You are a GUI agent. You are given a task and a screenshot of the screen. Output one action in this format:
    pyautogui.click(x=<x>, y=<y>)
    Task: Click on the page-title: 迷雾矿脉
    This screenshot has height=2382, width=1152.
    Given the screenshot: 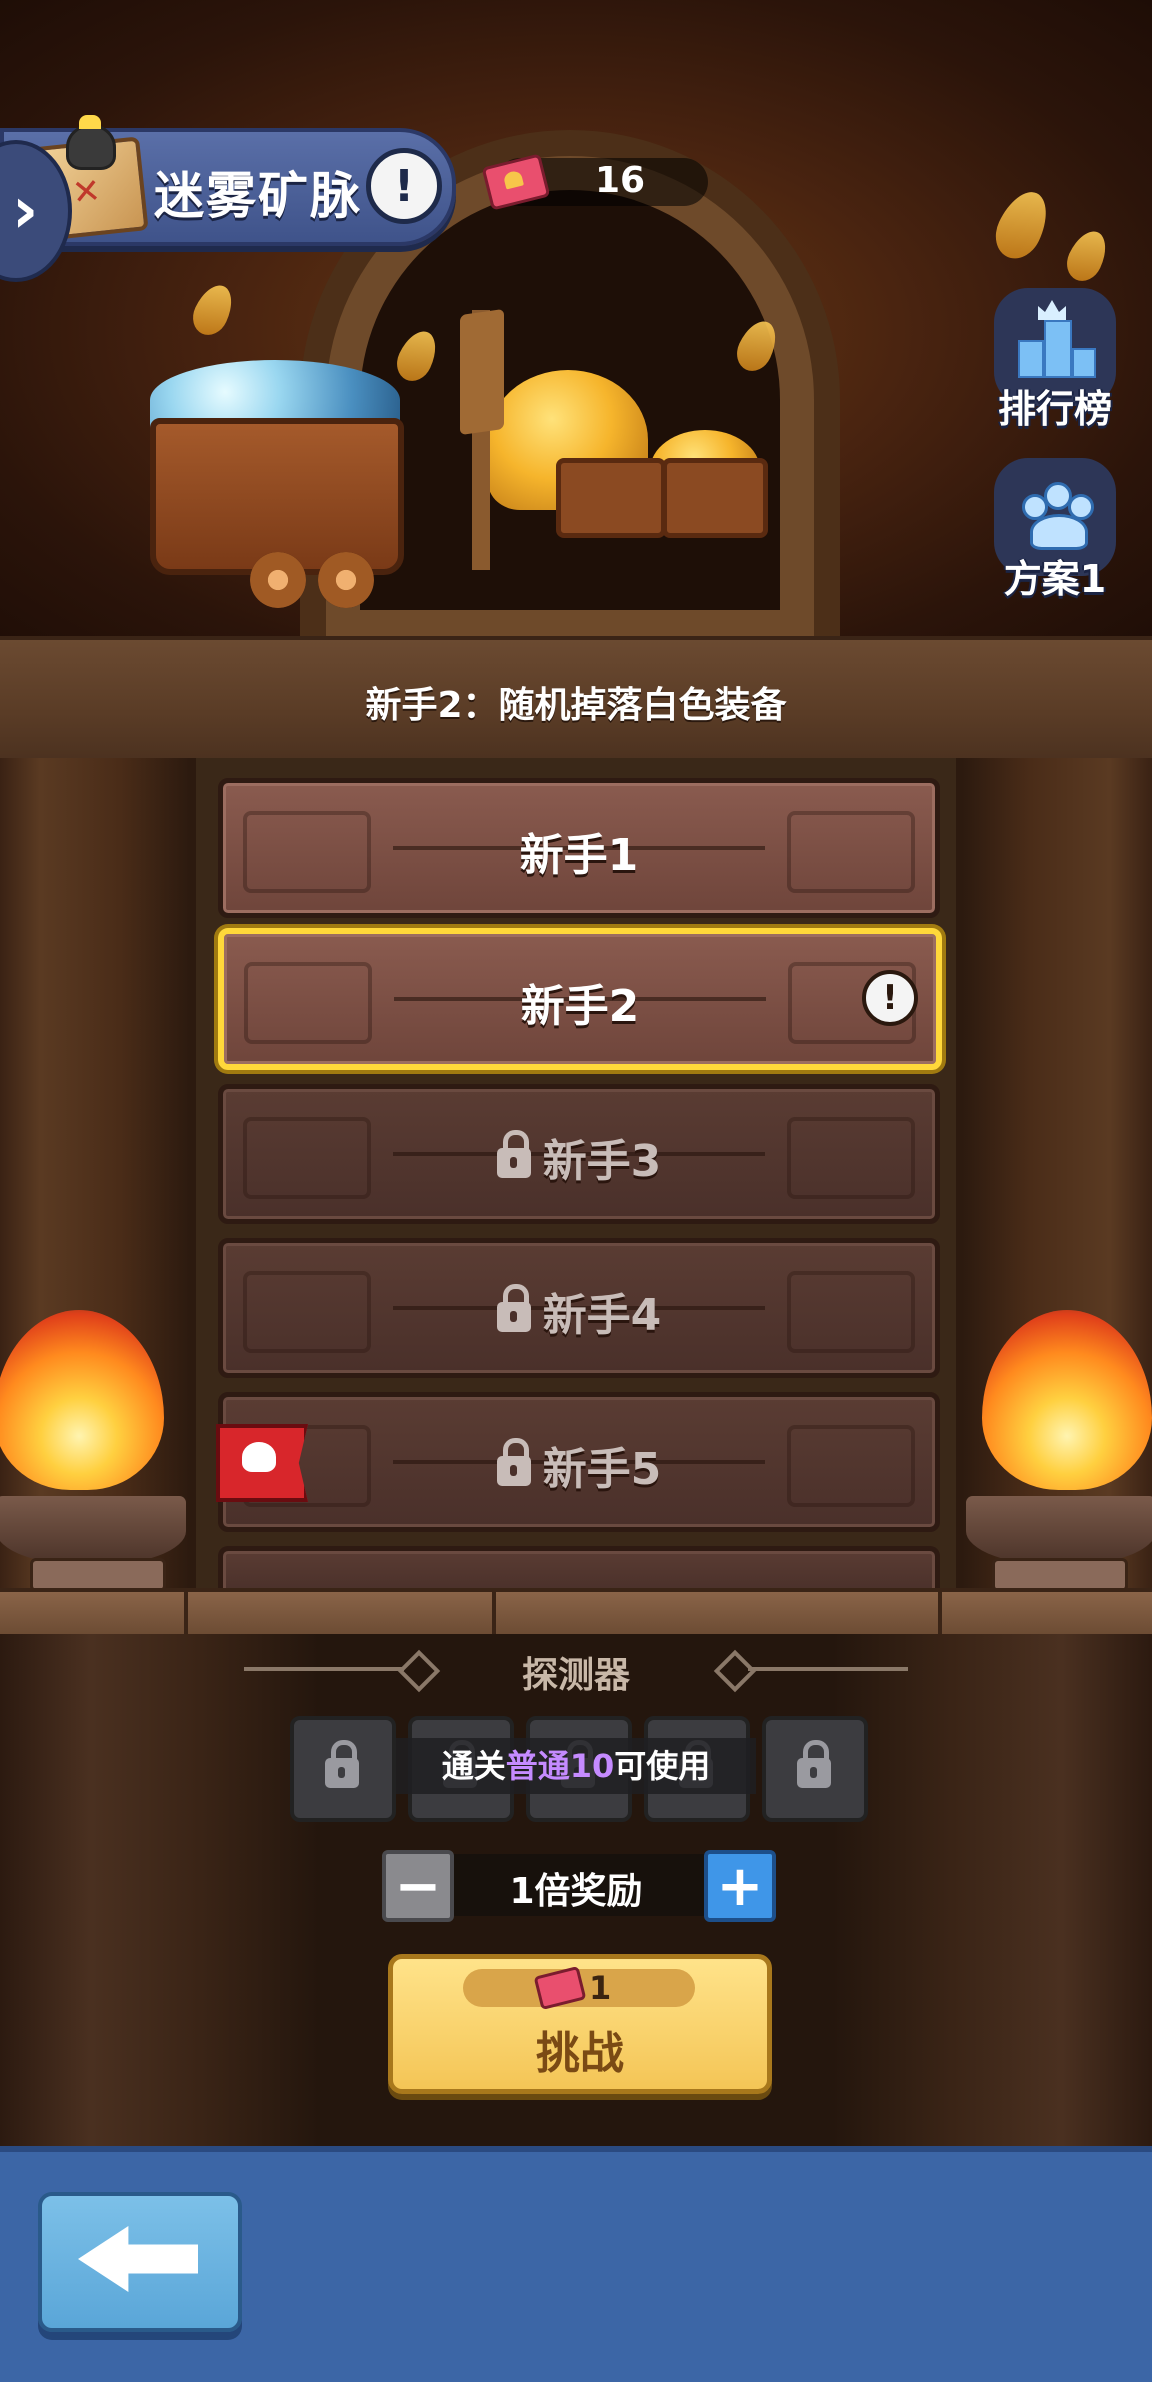 What is the action you would take?
    pyautogui.click(x=258, y=196)
    